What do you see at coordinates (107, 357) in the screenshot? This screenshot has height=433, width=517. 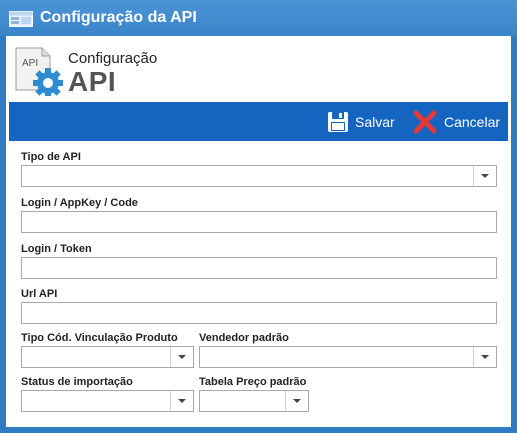 I see `tipo-cod-select` at bounding box center [107, 357].